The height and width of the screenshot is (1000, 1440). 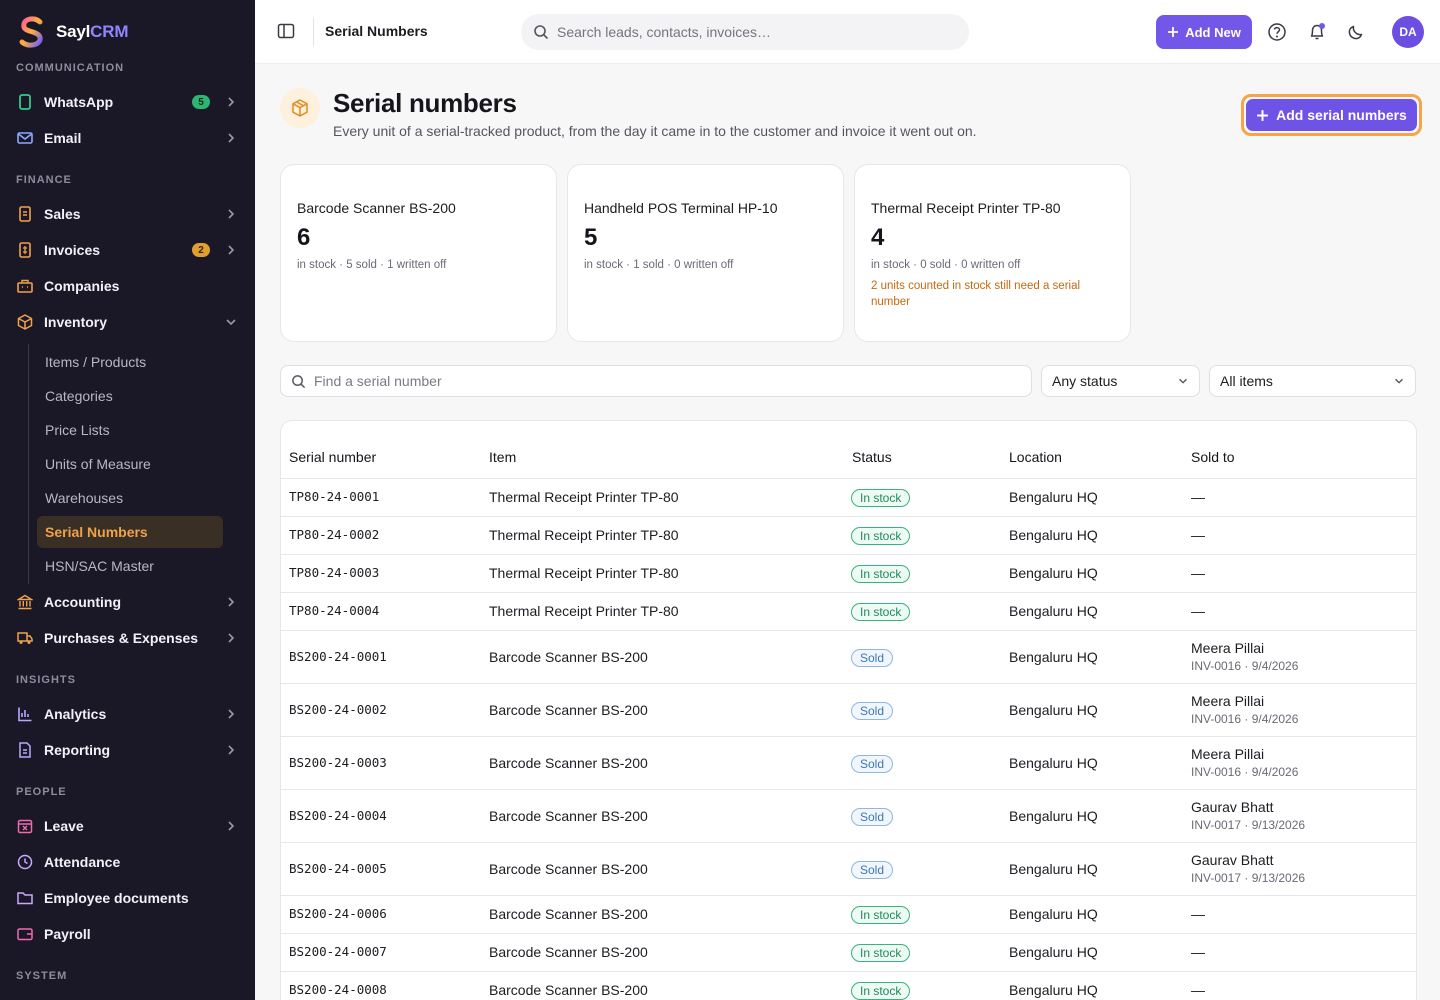 What do you see at coordinates (946, 265) in the screenshot?
I see `card-stock-meta: in stock · 0 sold · 0 written off` at bounding box center [946, 265].